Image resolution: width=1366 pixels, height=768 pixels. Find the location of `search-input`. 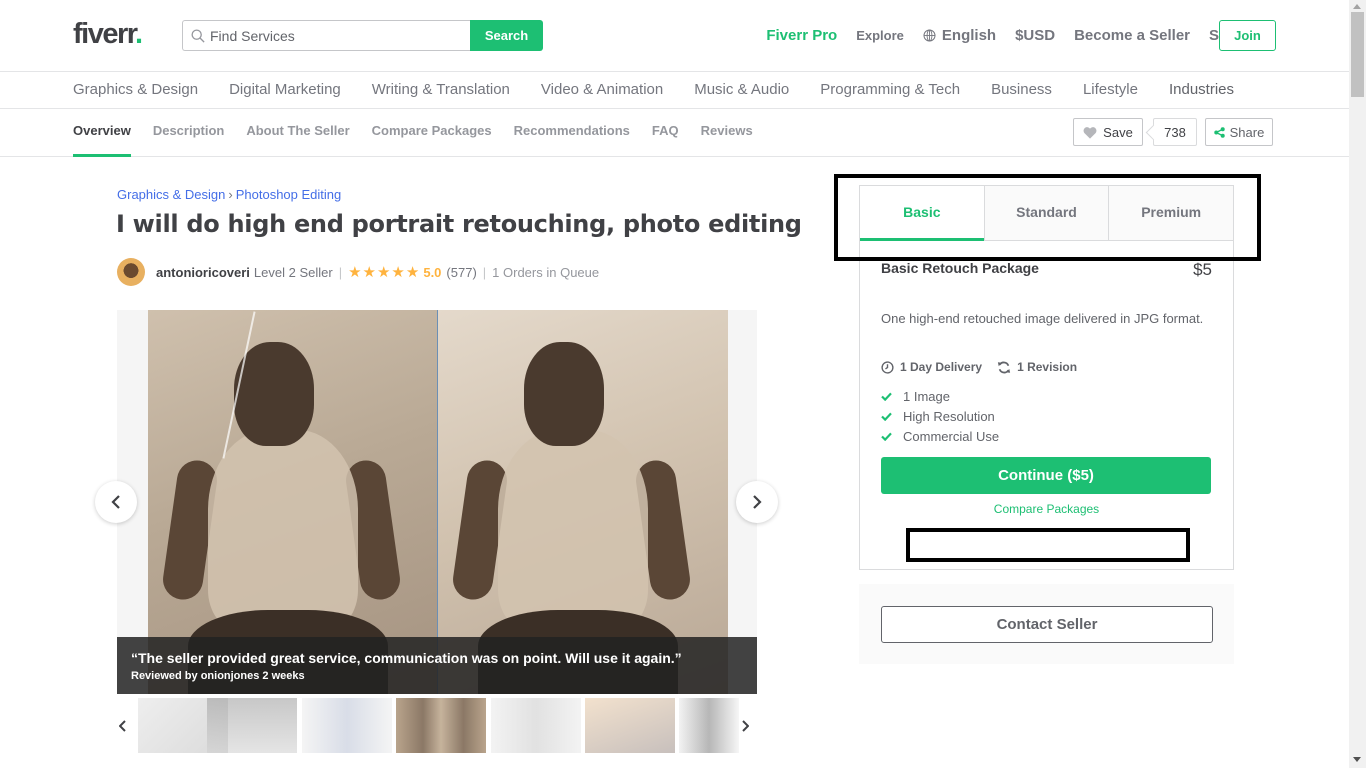

search-input is located at coordinates (335, 35).